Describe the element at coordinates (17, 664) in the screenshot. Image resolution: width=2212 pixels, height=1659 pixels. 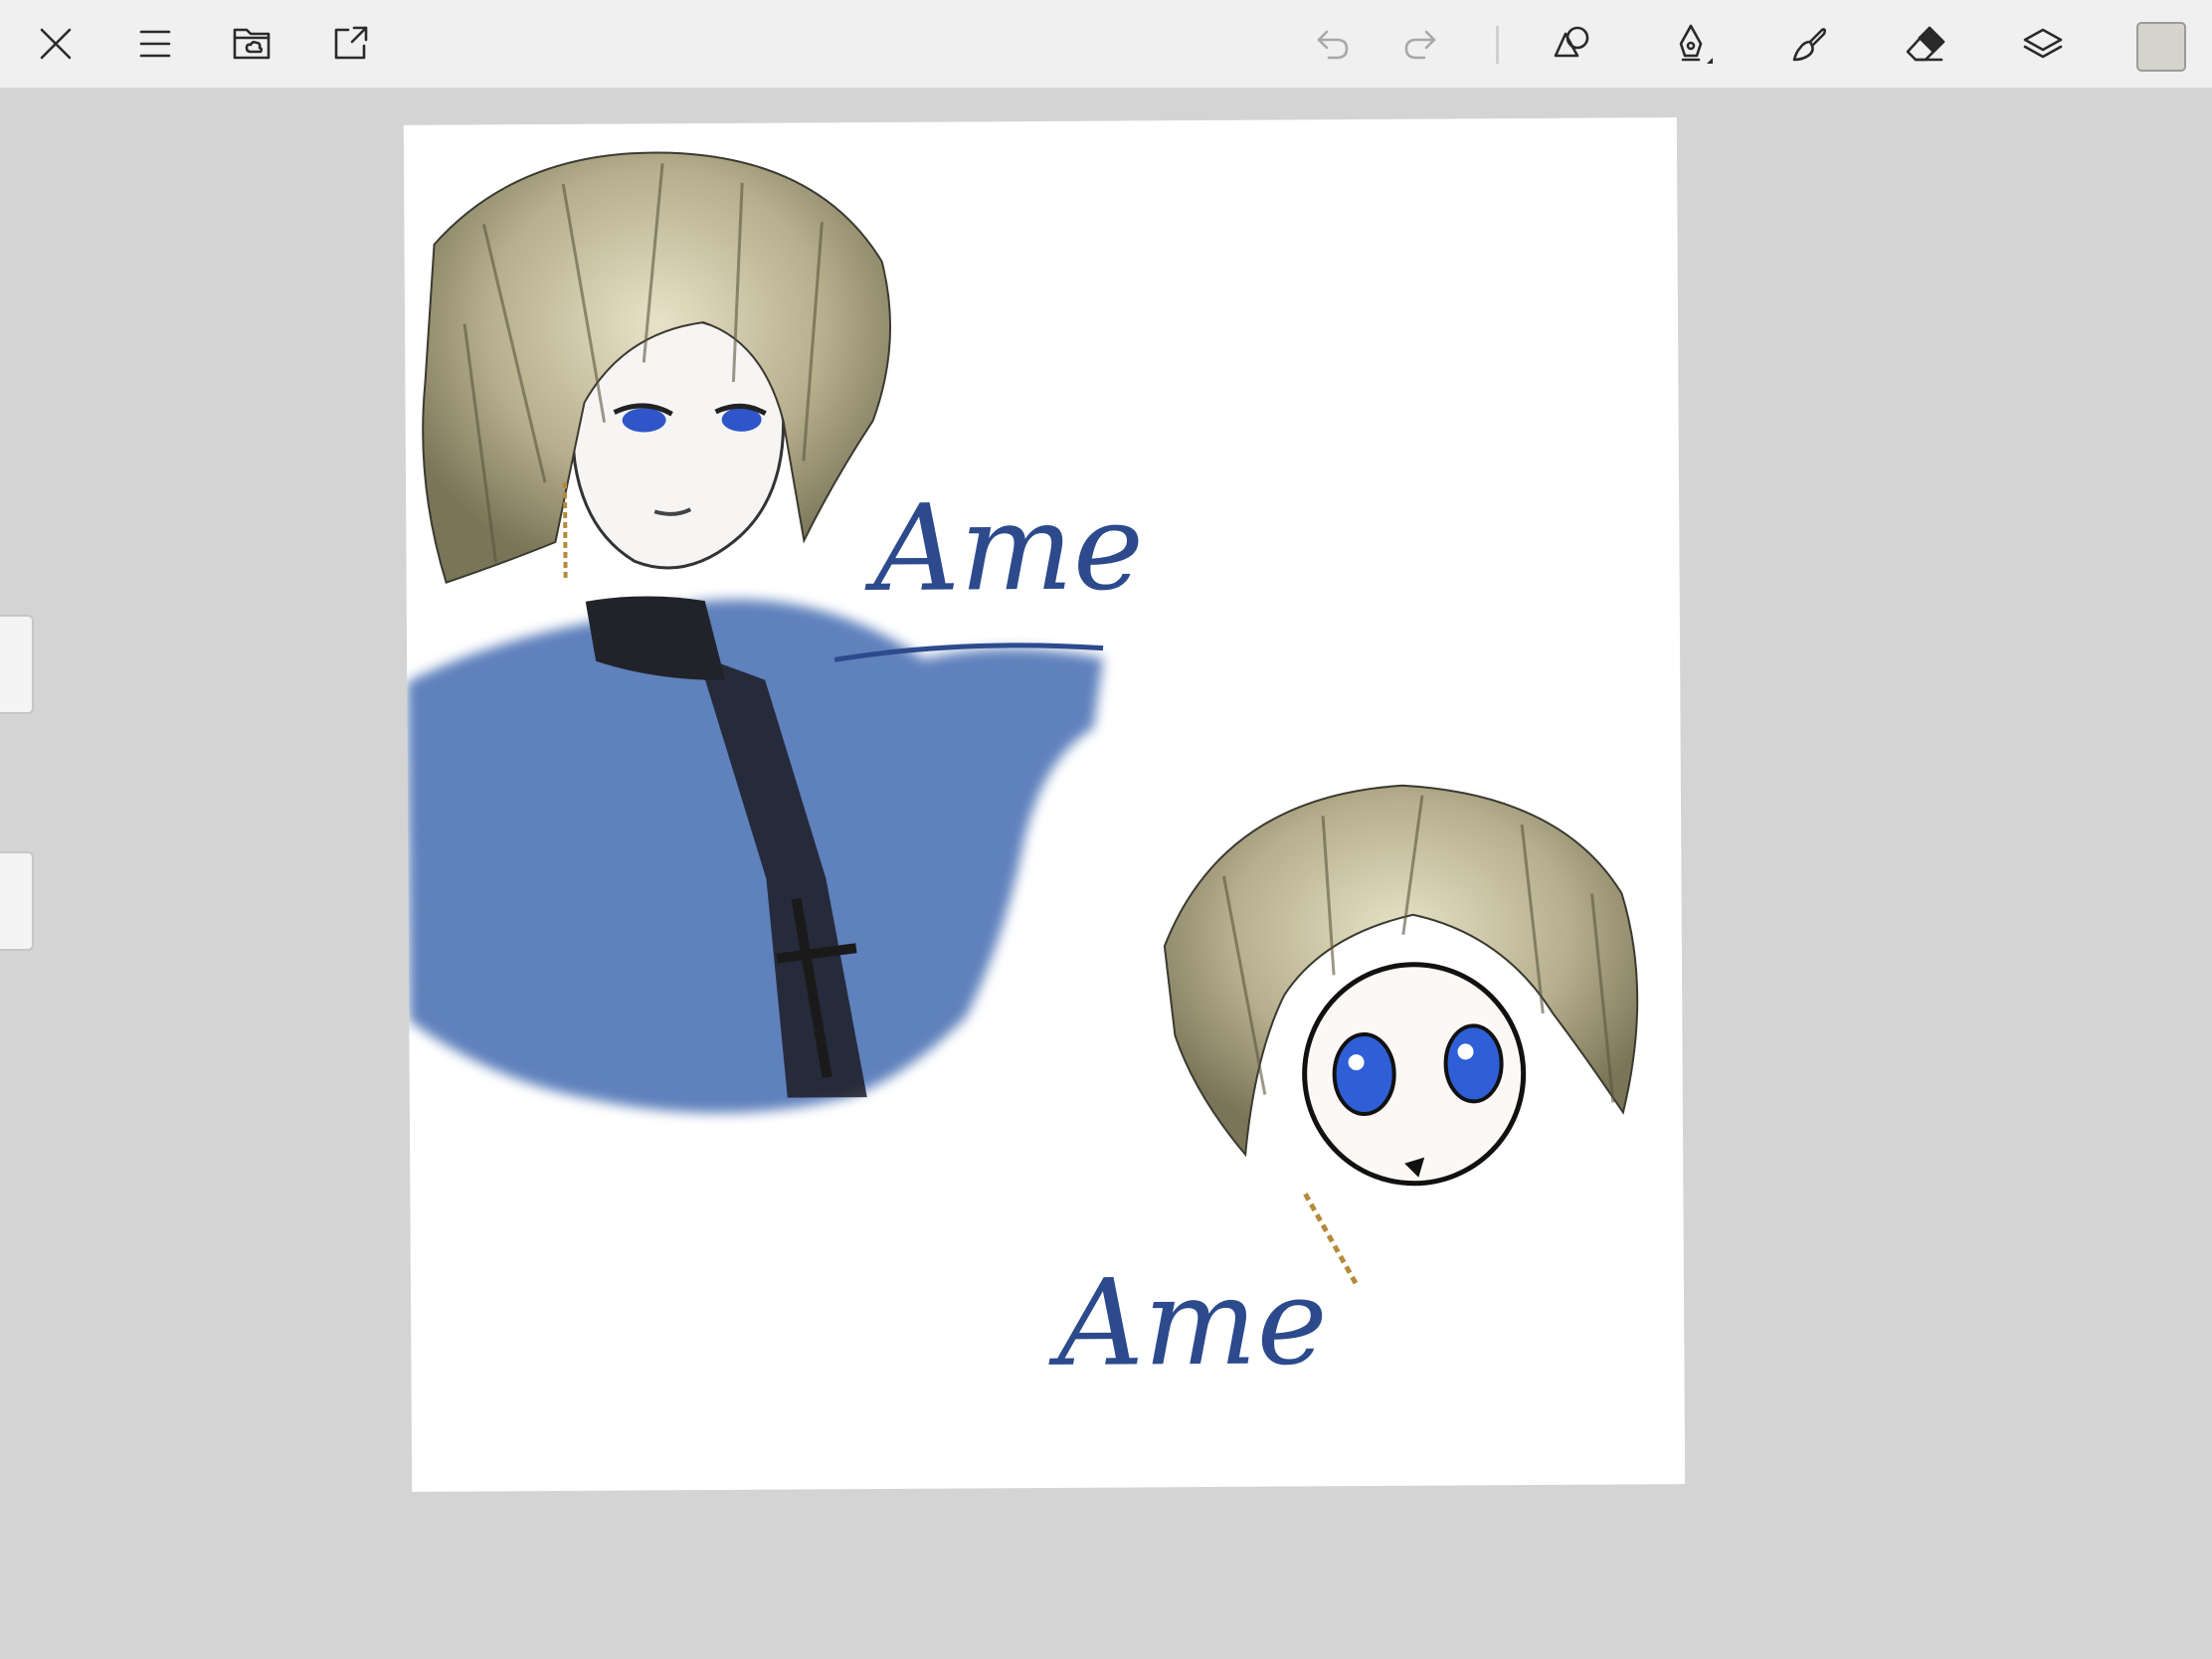
I see `brush-size-slider-tab` at that location.